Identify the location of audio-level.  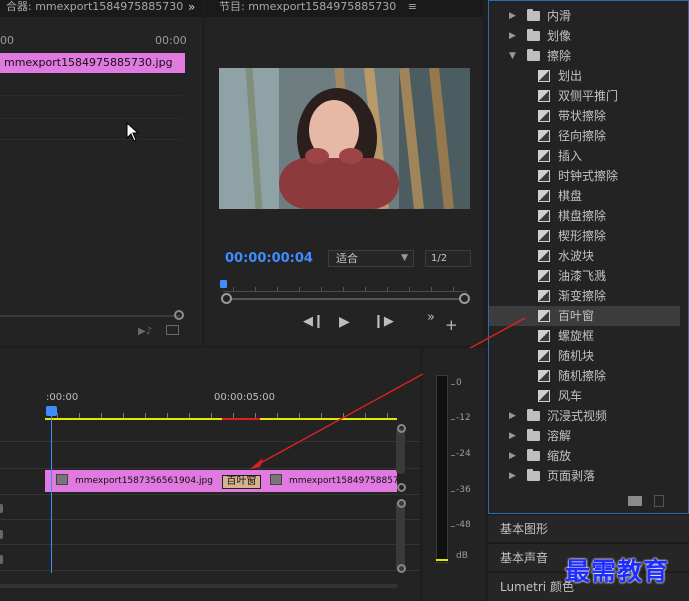
(442, 560).